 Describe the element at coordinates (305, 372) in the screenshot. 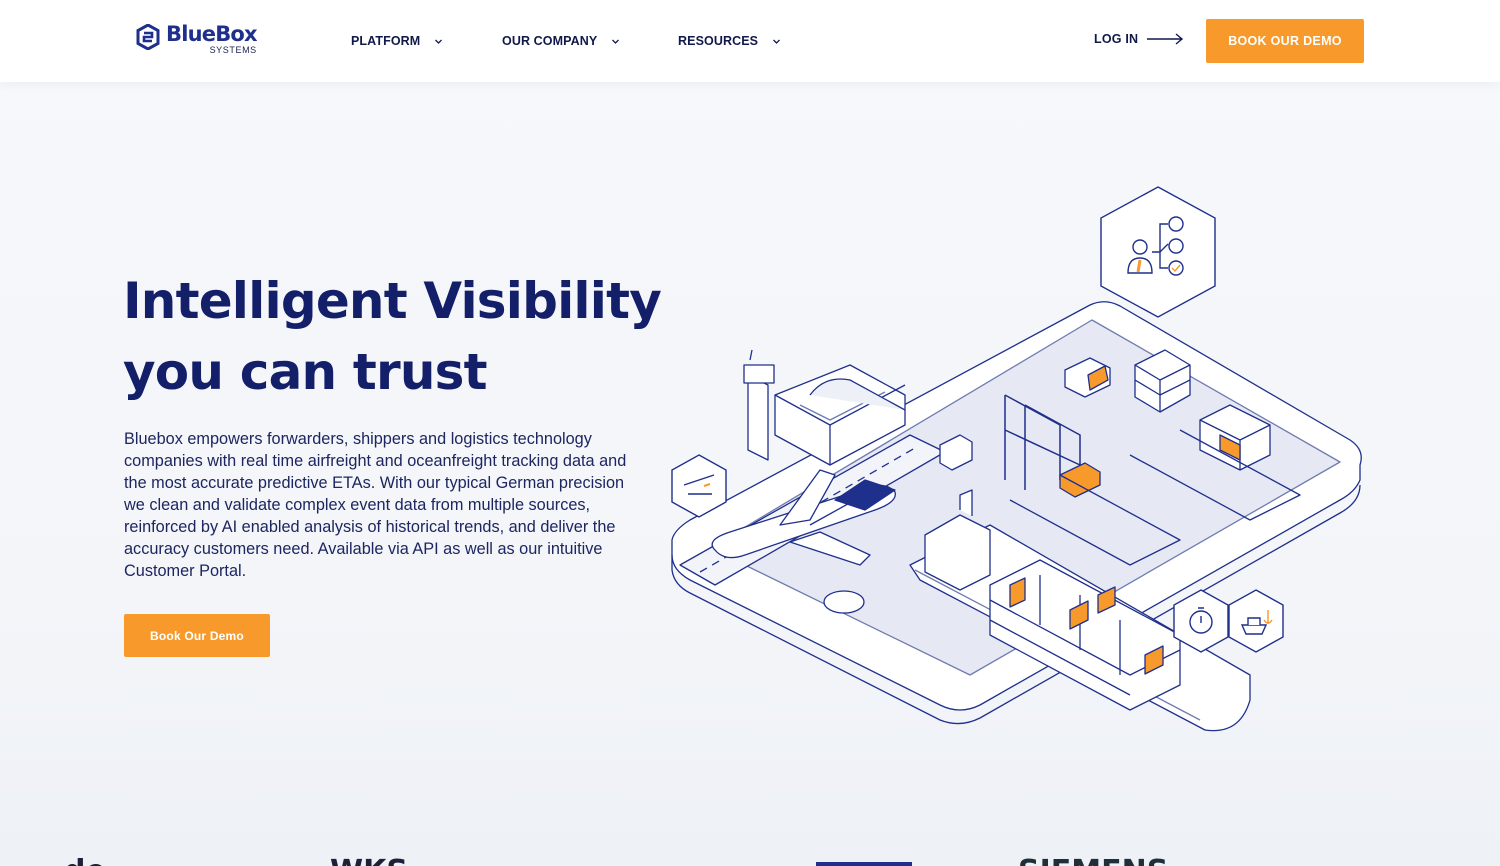

I see `hero-title-line-2: you can trust` at that location.